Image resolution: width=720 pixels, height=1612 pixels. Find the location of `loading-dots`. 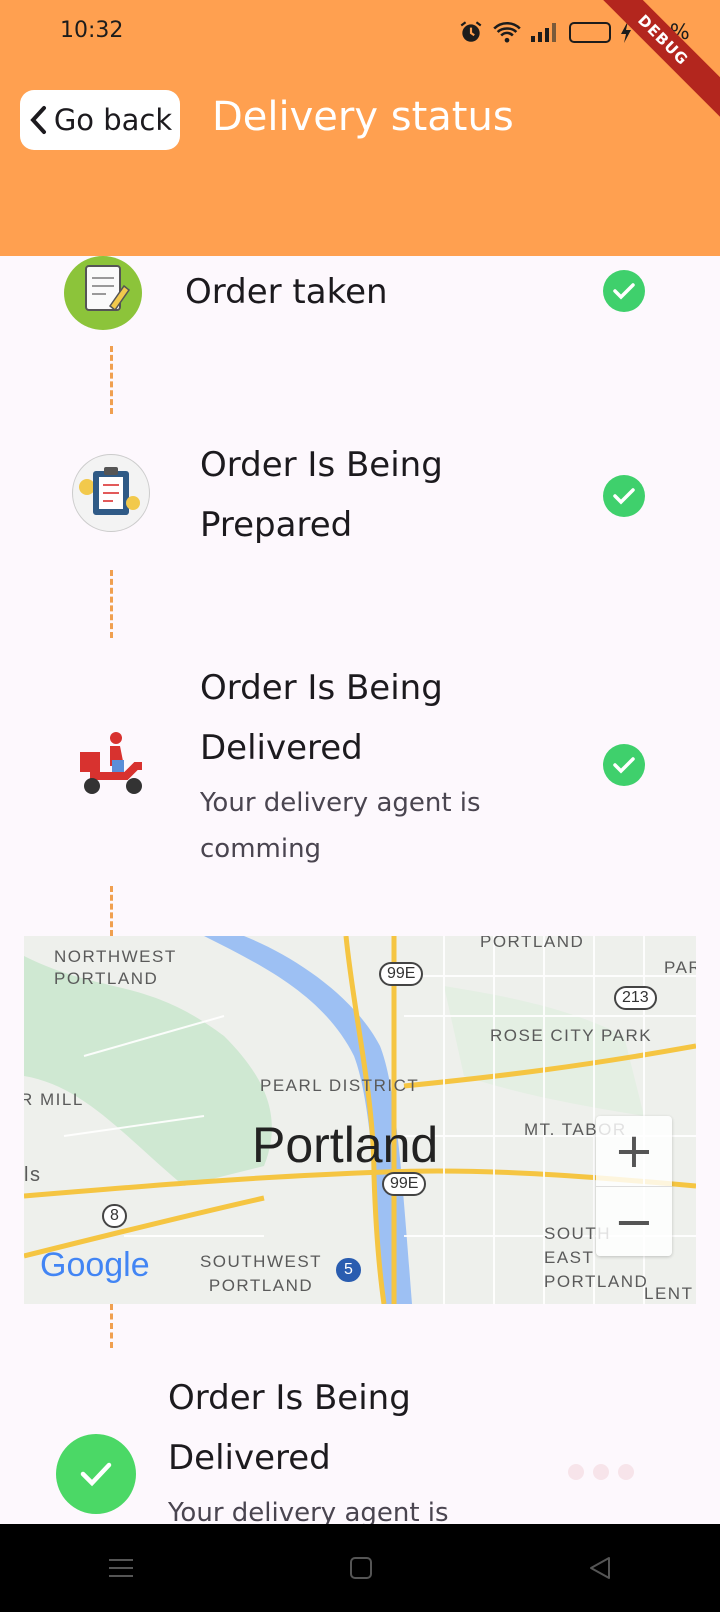

loading-dots is located at coordinates (601, 1472).